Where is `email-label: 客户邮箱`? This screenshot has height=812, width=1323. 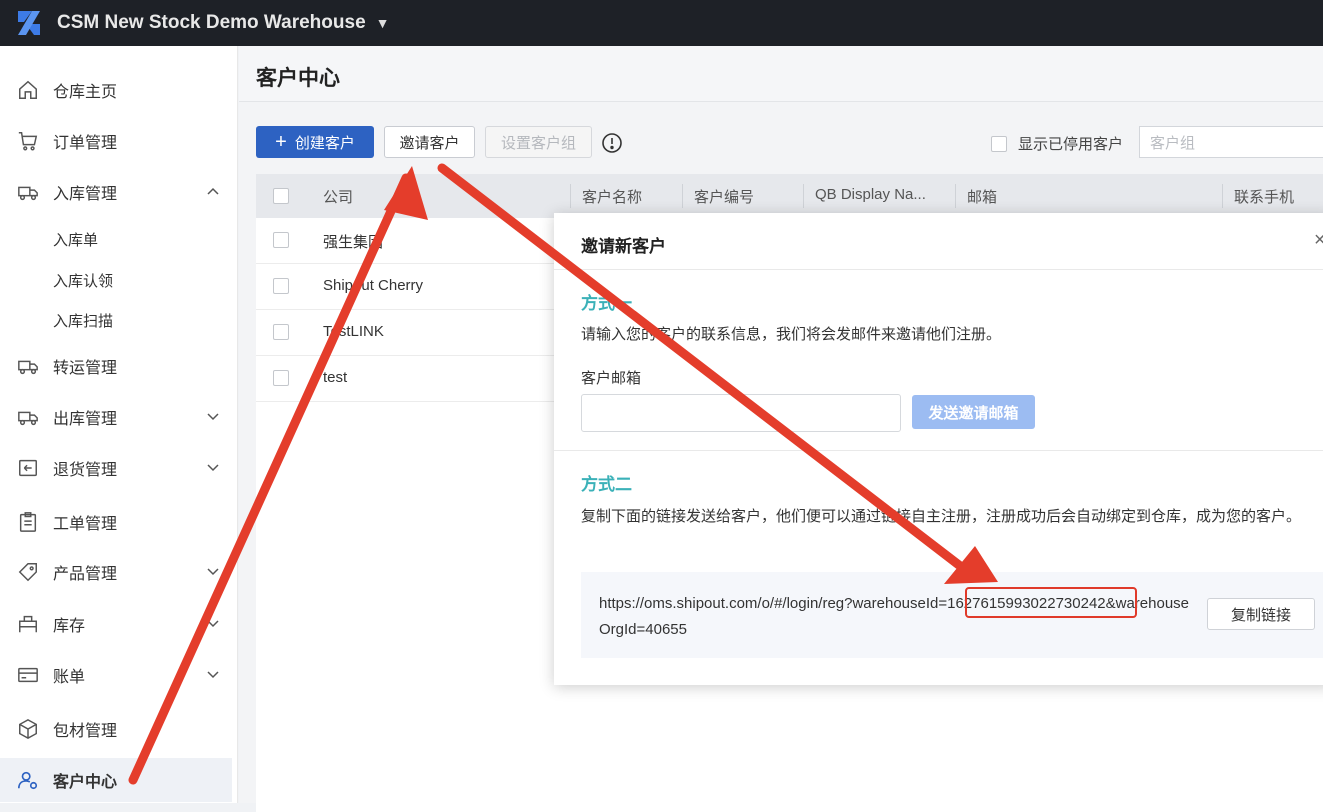
email-label: 客户邮箱 is located at coordinates (611, 378).